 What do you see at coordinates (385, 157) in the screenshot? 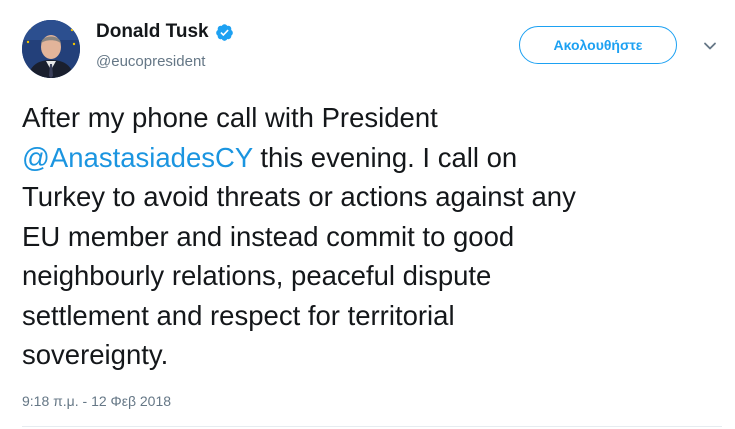
I see `tweet-line-text: this evening. I call on` at bounding box center [385, 157].